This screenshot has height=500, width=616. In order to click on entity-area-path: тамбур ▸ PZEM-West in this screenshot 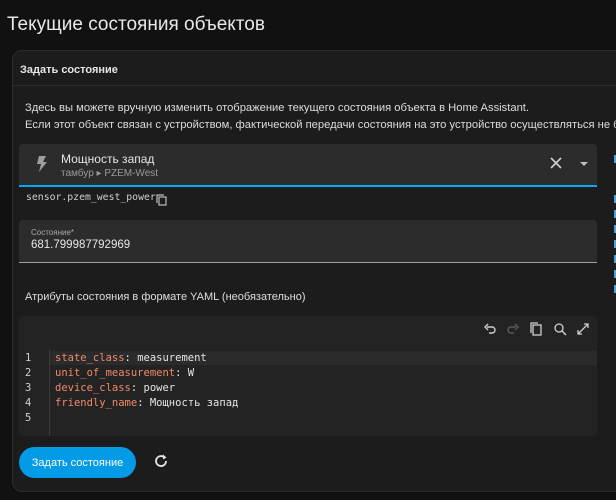, I will do `click(110, 173)`.